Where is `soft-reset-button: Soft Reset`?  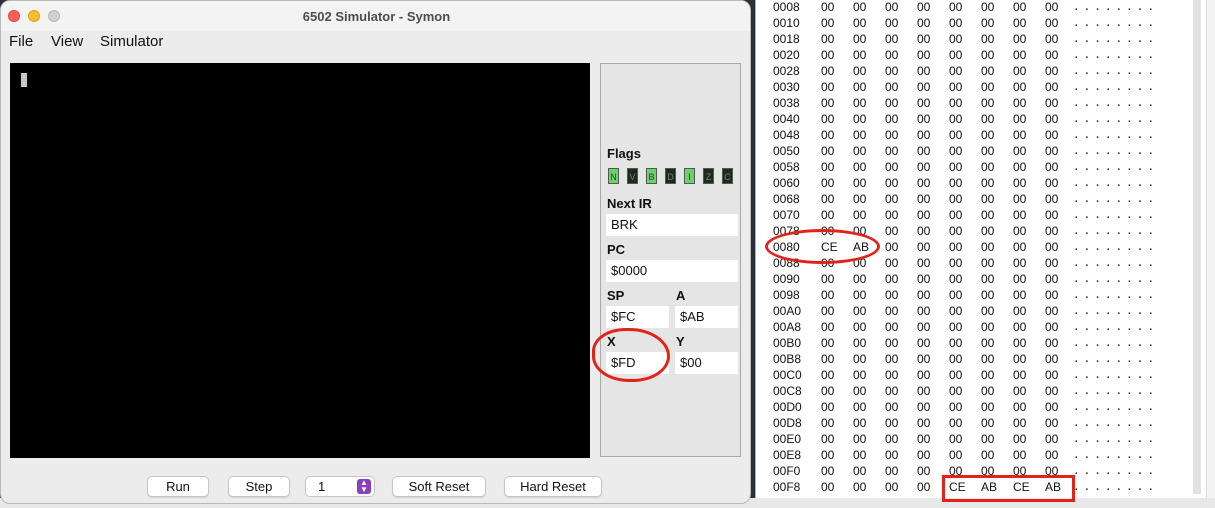 soft-reset-button: Soft Reset is located at coordinates (439, 486).